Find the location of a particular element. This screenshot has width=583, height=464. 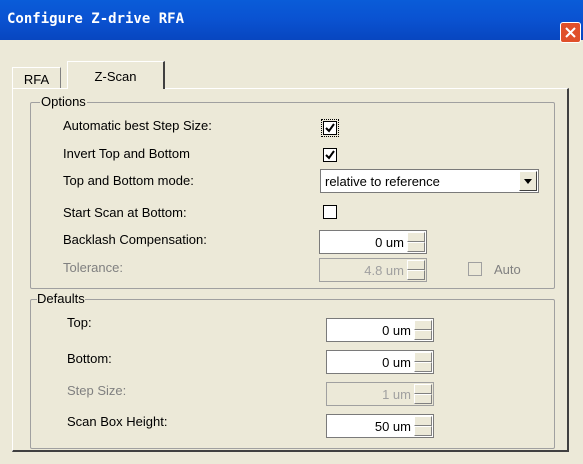

top-bottom-mode-select: relative to reference is located at coordinates (429, 181).